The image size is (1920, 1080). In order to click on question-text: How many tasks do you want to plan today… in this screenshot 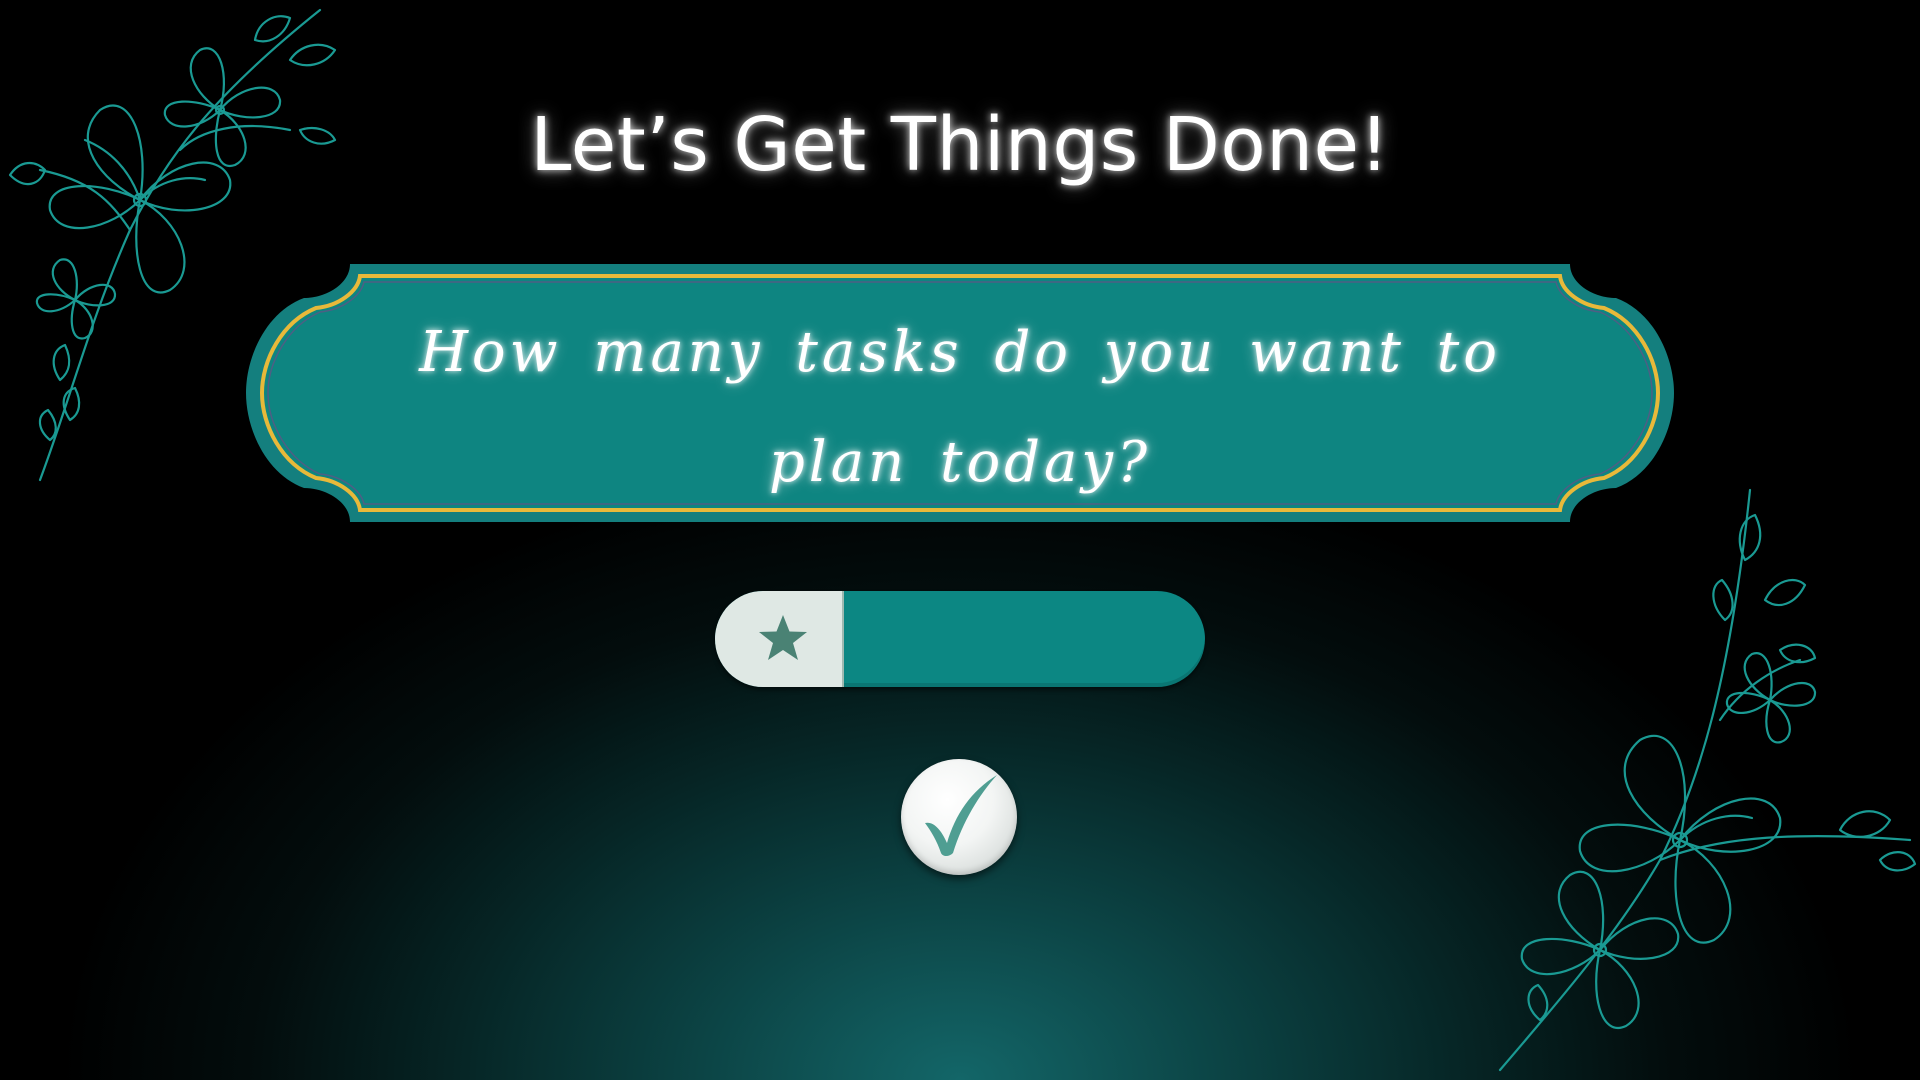, I will do `click(960, 407)`.